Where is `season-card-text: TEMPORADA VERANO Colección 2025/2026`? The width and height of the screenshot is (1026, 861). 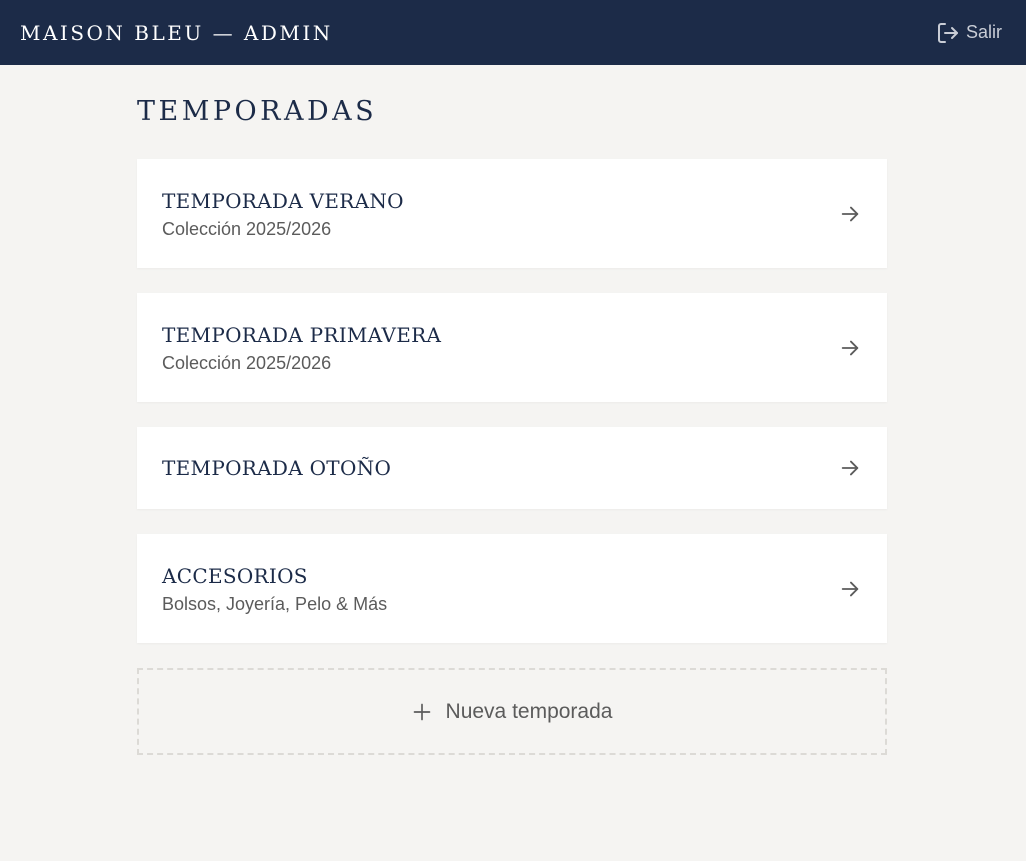 season-card-text: TEMPORADA VERANO Colección 2025/2026 is located at coordinates (283, 214).